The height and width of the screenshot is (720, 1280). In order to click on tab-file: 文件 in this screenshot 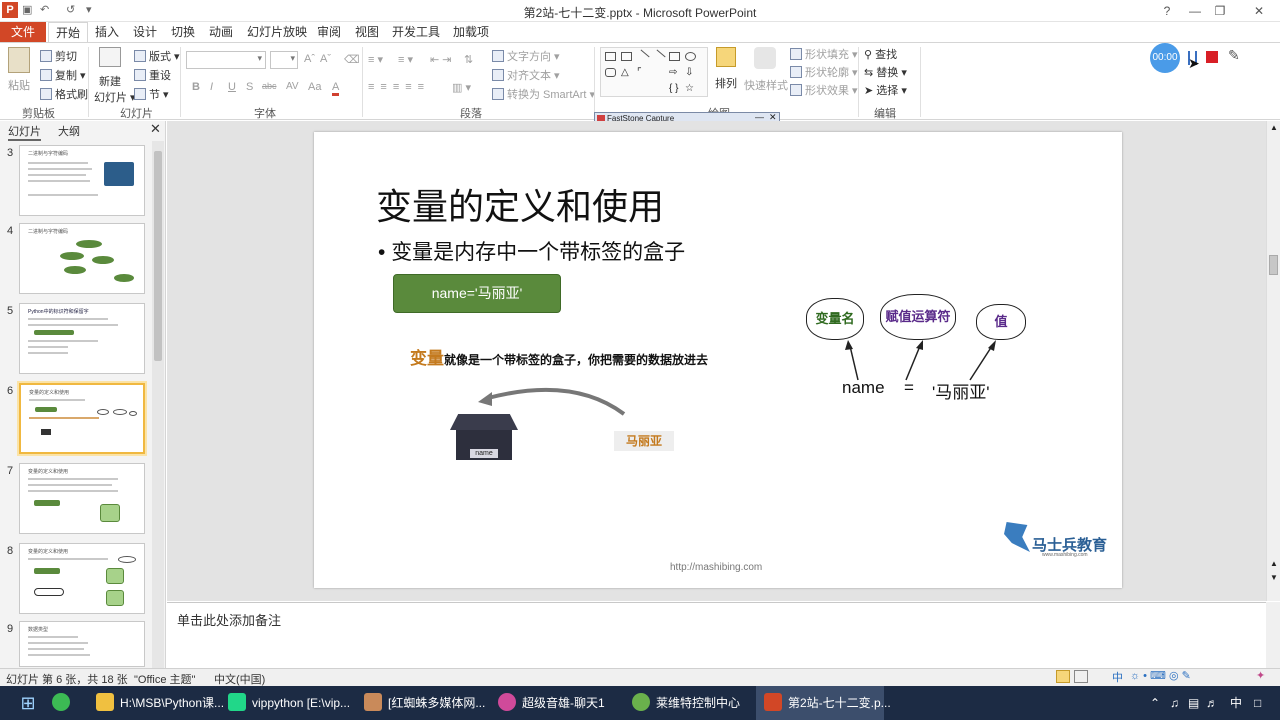, I will do `click(23, 32)`.